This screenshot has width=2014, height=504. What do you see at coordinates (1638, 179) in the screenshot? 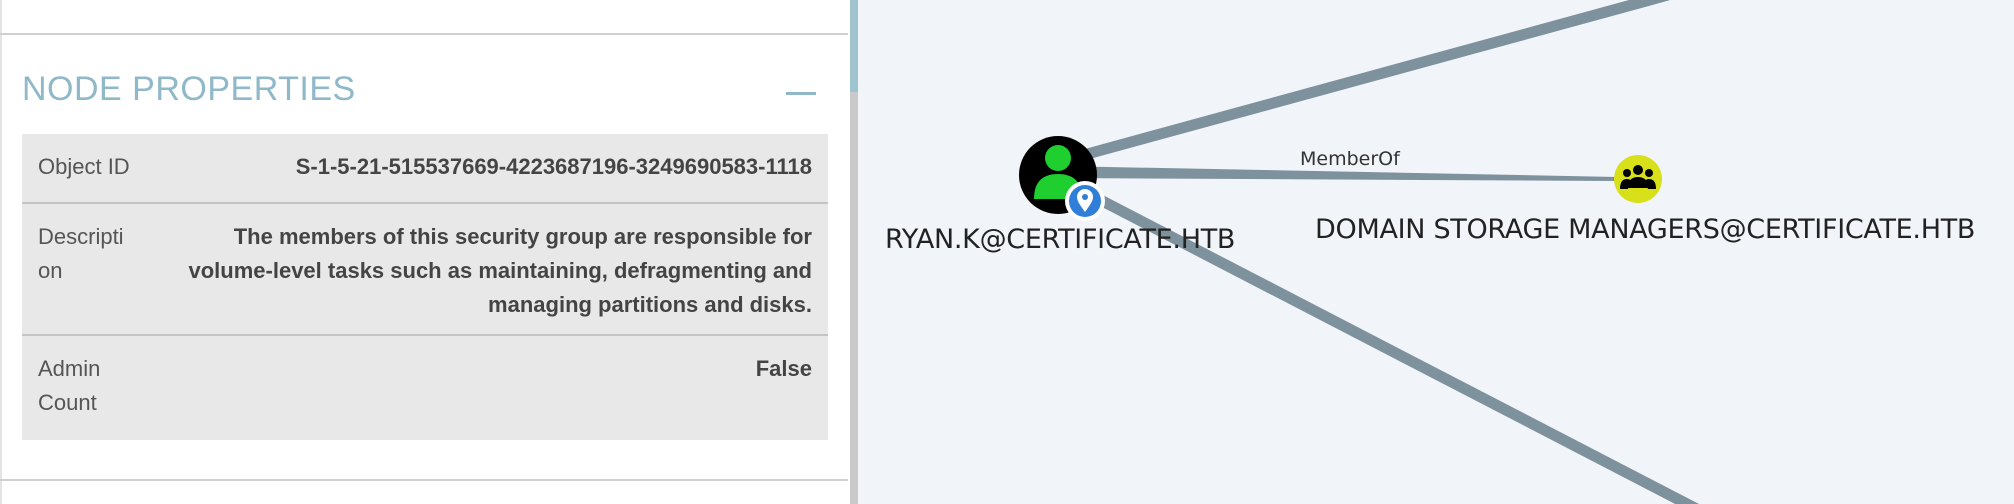
I see `group-node` at bounding box center [1638, 179].